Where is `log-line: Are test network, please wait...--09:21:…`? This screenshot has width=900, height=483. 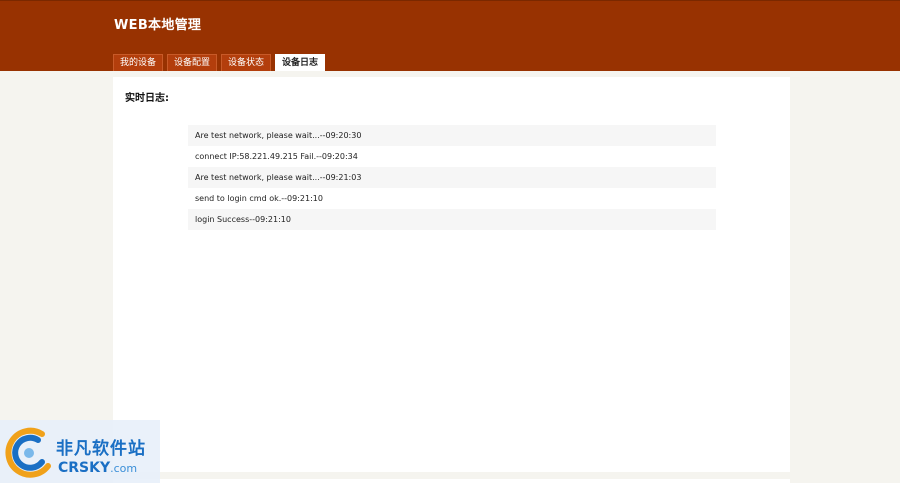
log-line: Are test network, please wait...--09:21:… is located at coordinates (452, 177).